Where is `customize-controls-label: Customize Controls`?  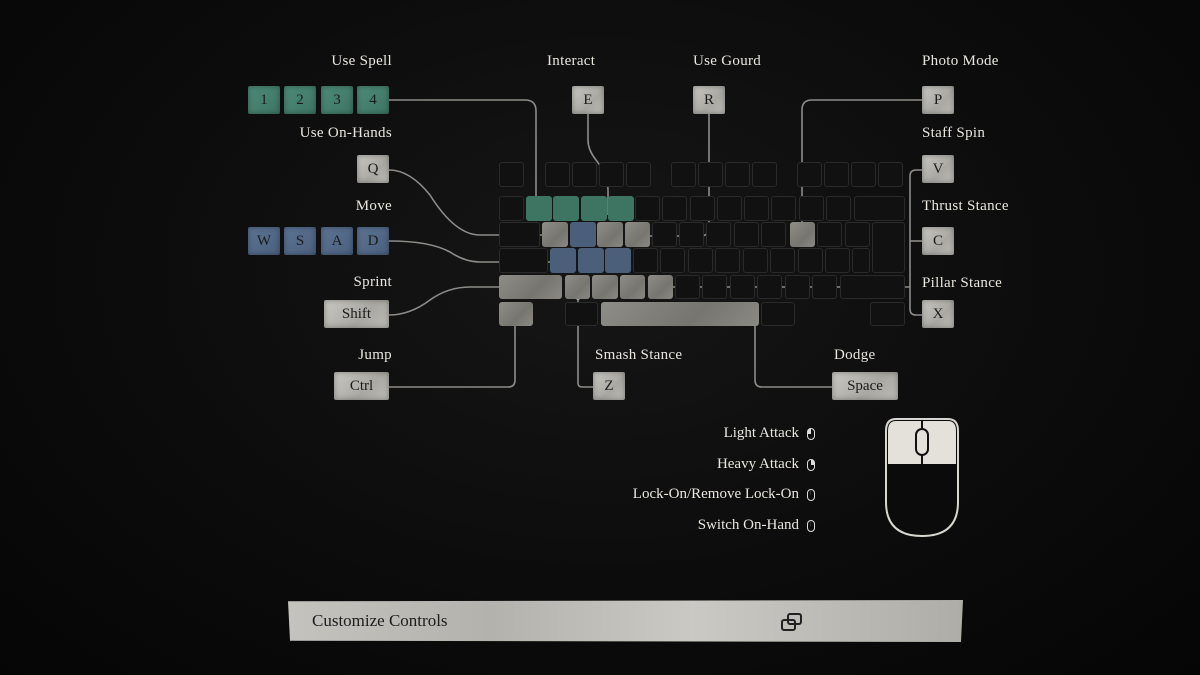
customize-controls-label: Customize Controls is located at coordinates (380, 620).